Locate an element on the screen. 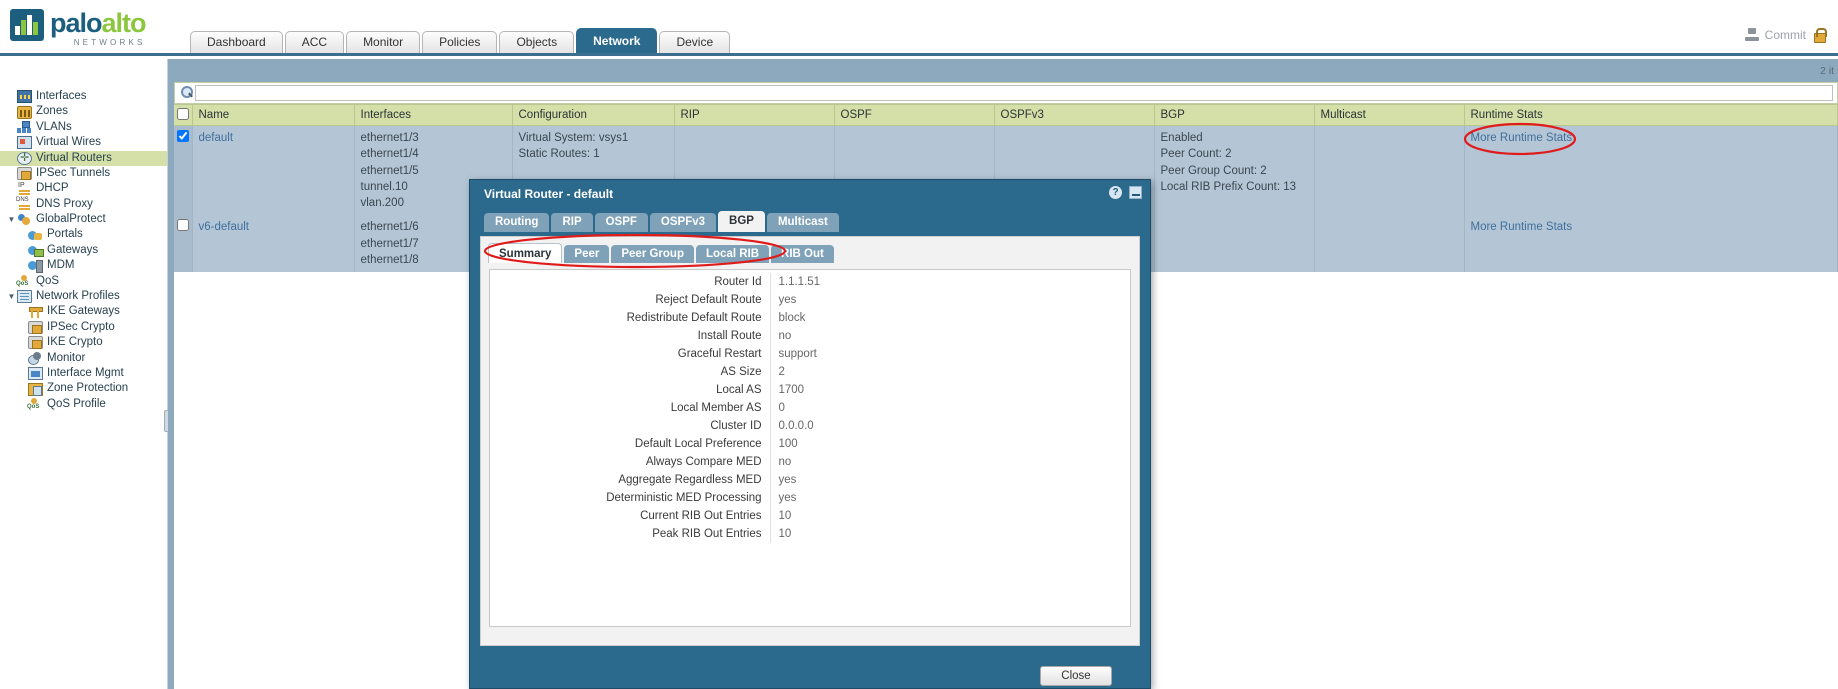  cell-bgp is located at coordinates (1234, 244).